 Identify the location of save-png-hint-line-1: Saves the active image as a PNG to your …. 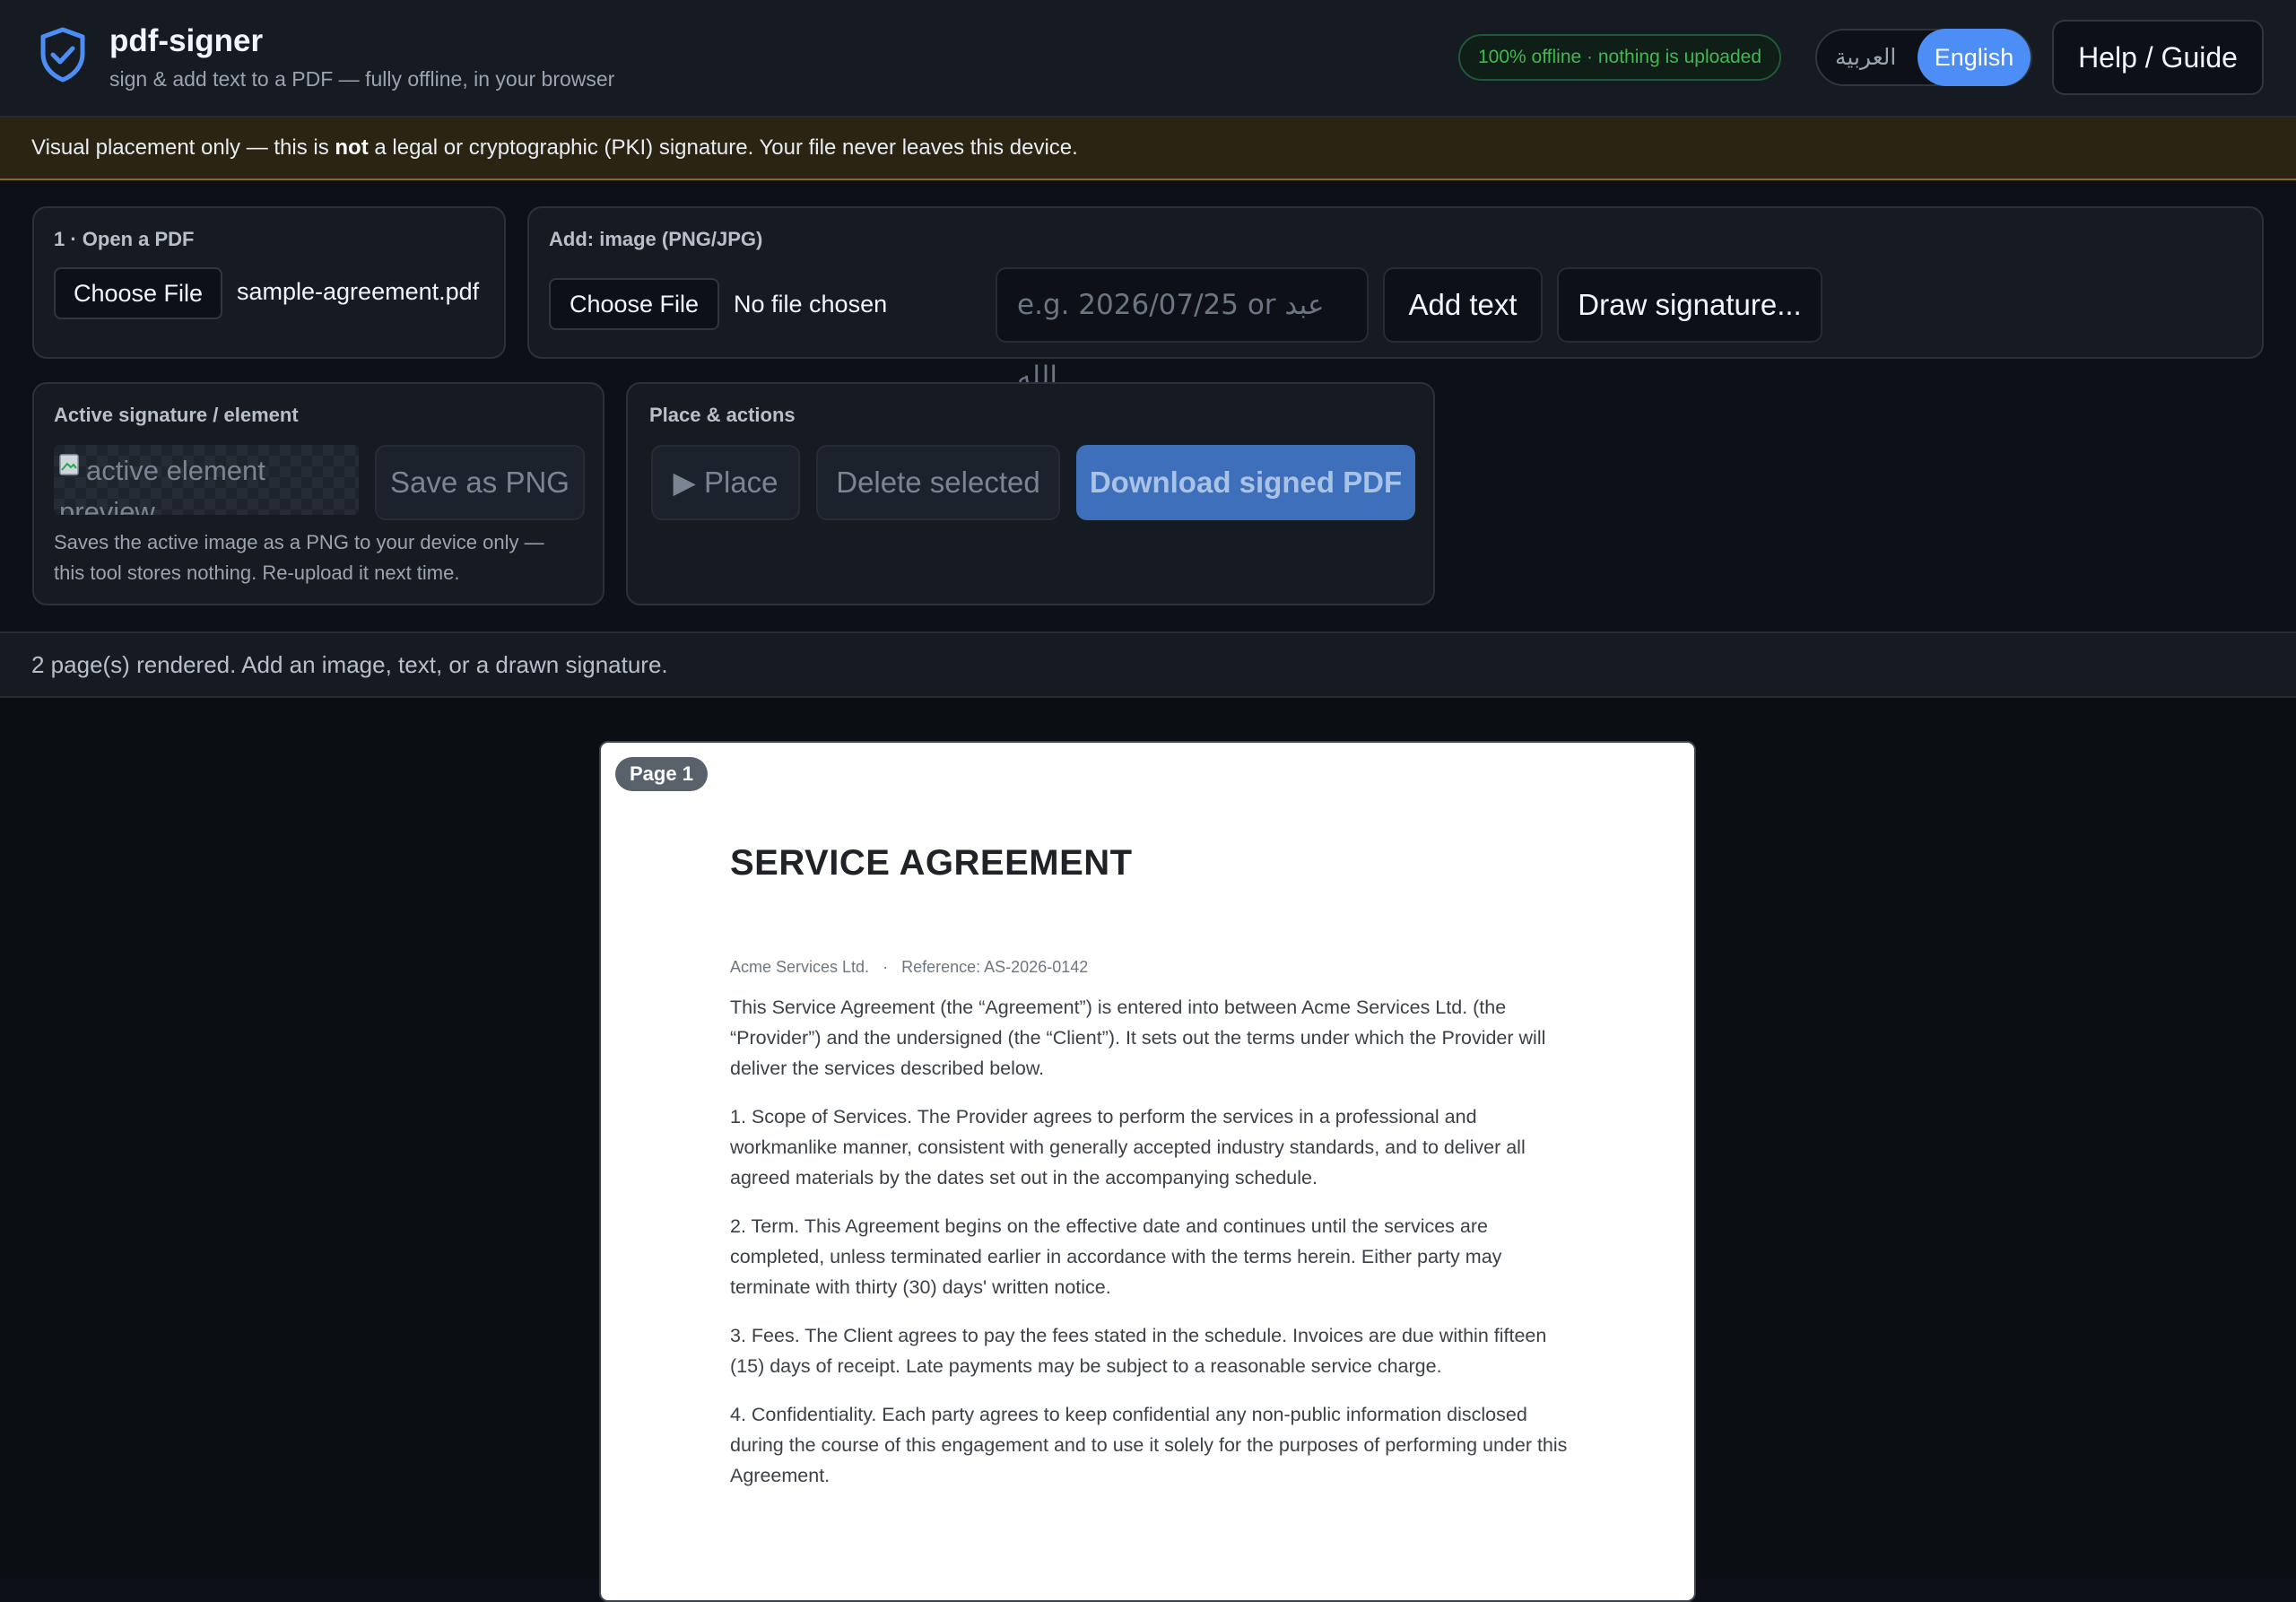
(299, 542).